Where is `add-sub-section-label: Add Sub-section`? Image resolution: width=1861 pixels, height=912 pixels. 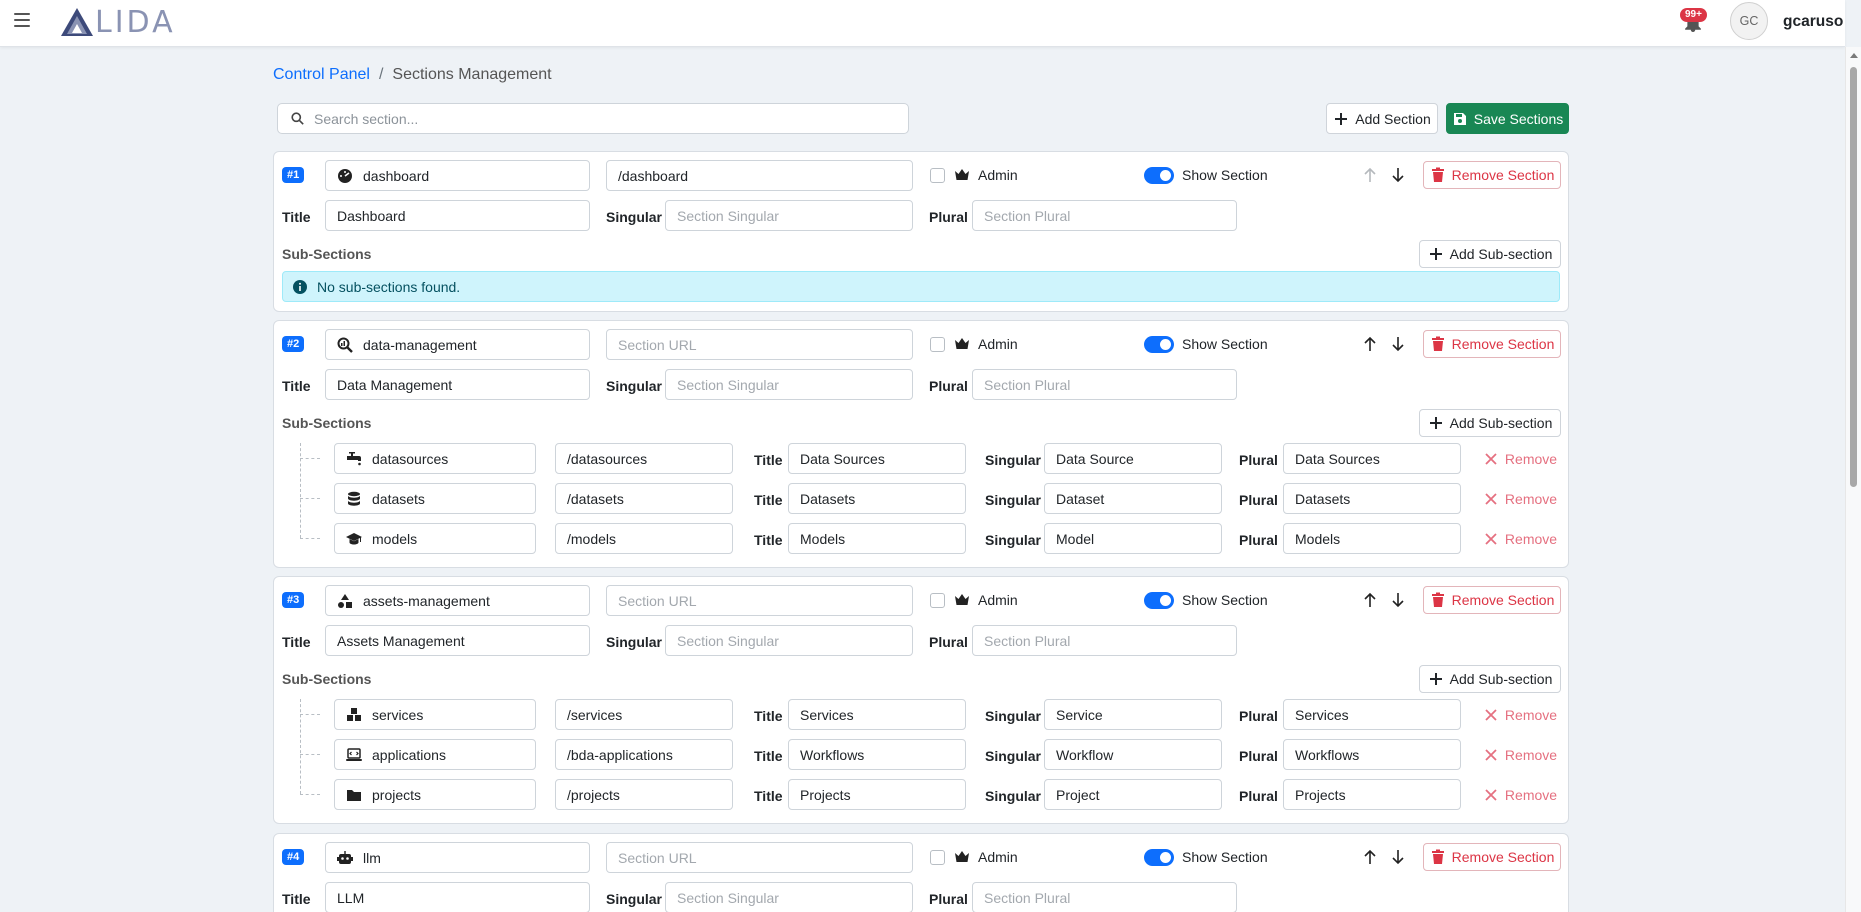
add-sub-section-label: Add Sub-section is located at coordinates (1501, 679).